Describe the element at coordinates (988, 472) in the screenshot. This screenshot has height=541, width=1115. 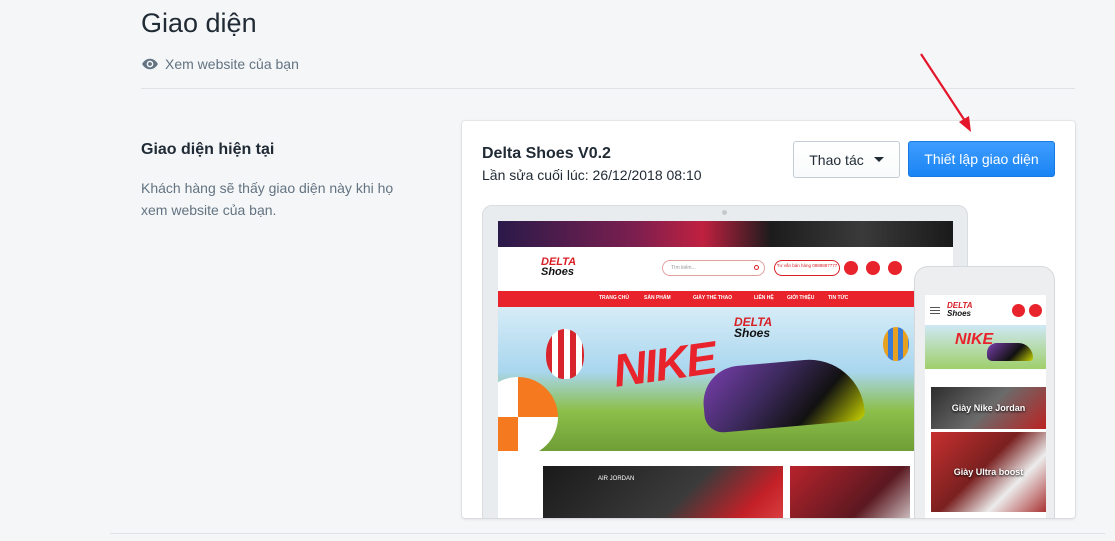
I see `mobile-category-card: Giày Ultra boost` at that location.